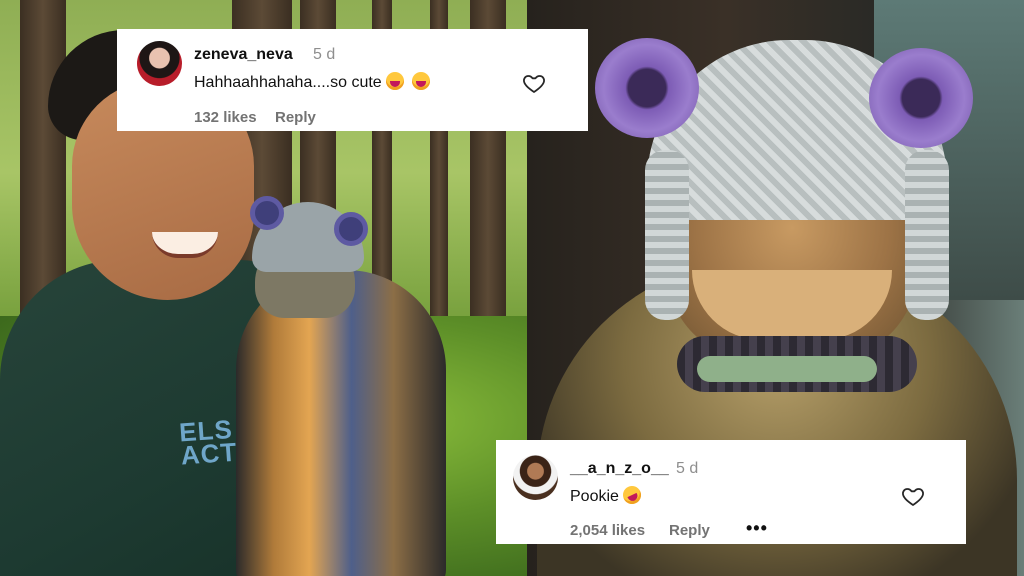 The image size is (1024, 576). I want to click on comment-text-row: Hahhaahhahaha....so cute, so click(312, 82).